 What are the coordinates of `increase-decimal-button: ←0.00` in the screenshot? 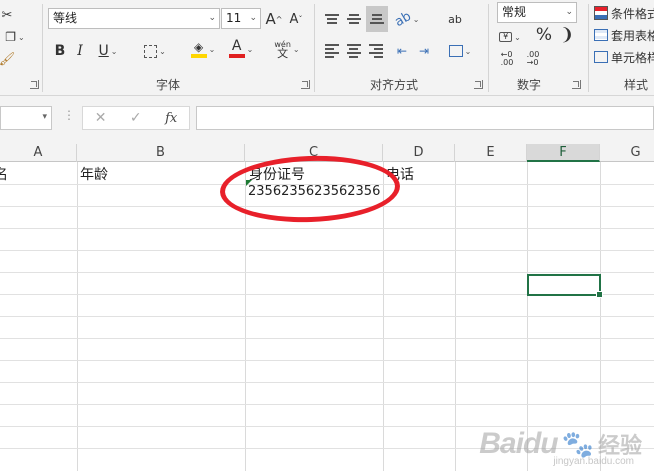 It's located at (507, 59).